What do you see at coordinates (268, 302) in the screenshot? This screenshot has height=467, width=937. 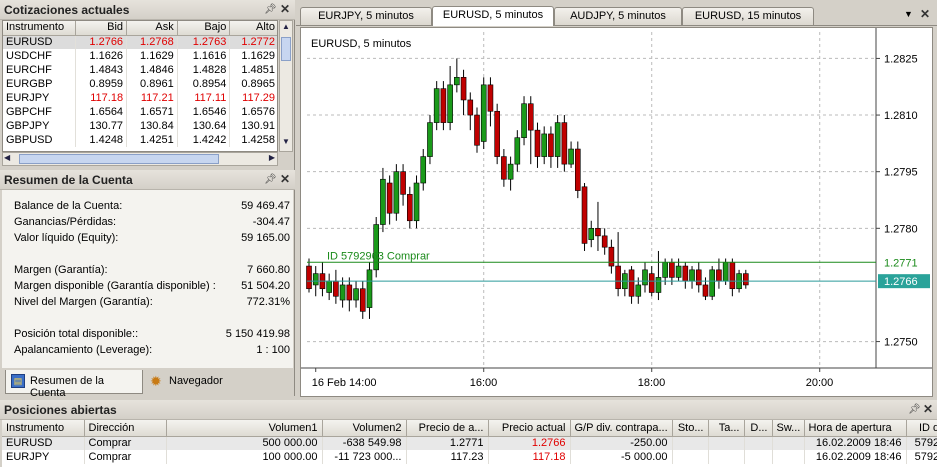 I see `margin-level-value: 772.31%` at bounding box center [268, 302].